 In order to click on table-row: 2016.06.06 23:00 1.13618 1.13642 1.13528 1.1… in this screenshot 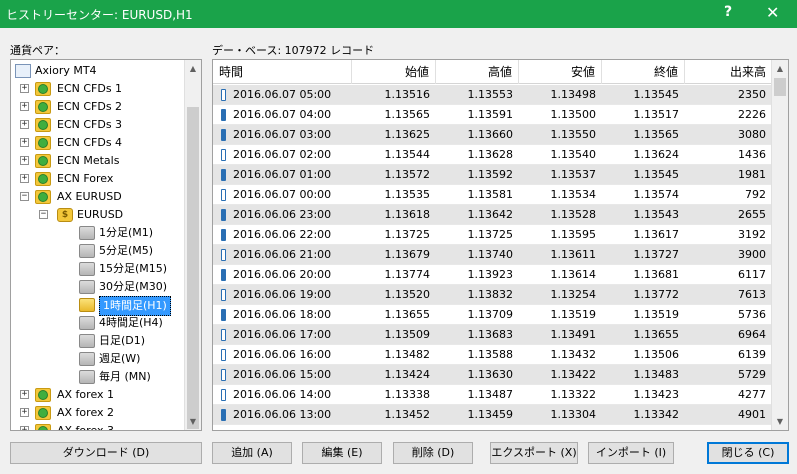, I will do `click(492, 215)`.